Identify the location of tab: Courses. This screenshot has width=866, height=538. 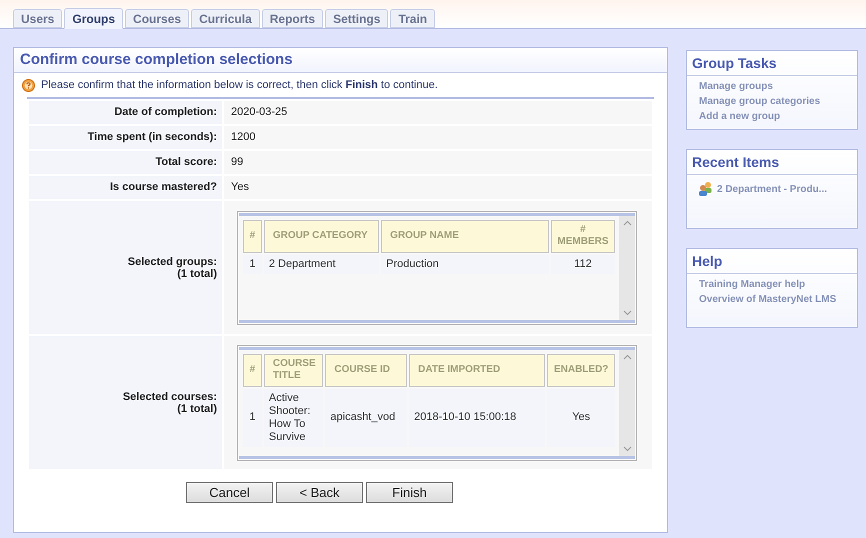
(157, 18).